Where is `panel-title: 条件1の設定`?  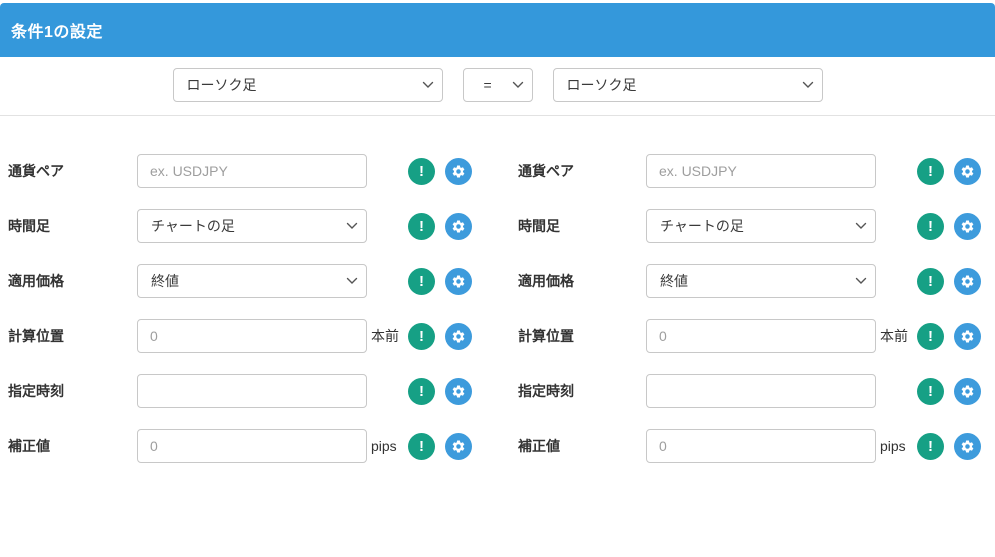 panel-title: 条件1の設定 is located at coordinates (57, 32).